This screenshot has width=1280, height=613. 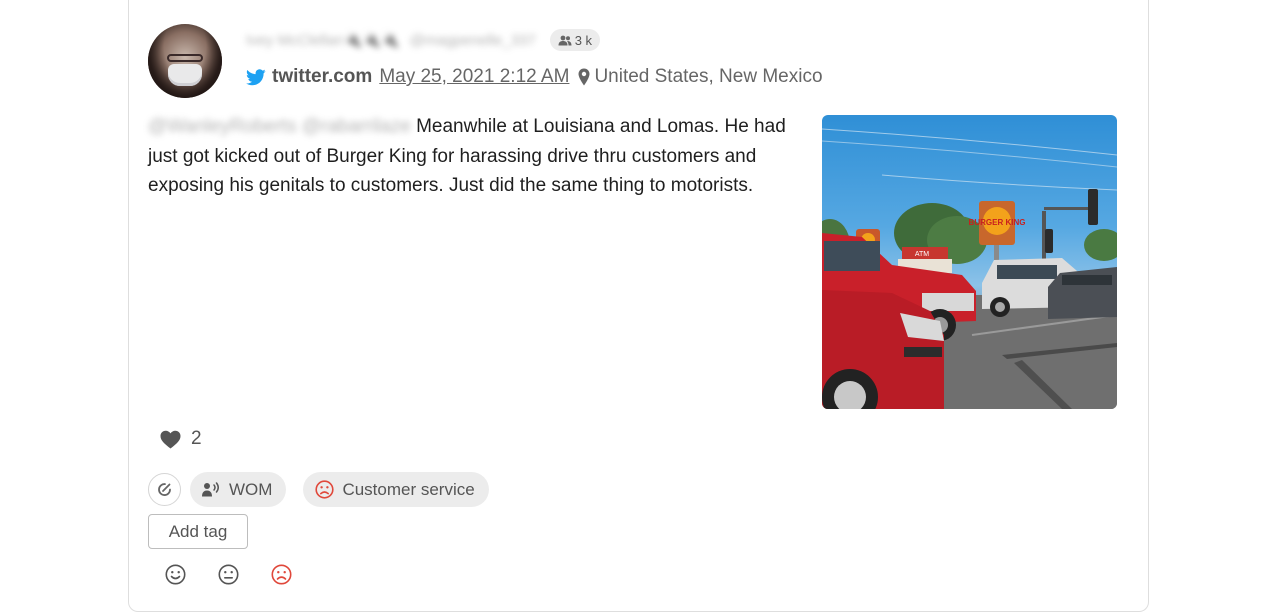 I want to click on author-handle: @magpenelle_337, so click(x=473, y=40).